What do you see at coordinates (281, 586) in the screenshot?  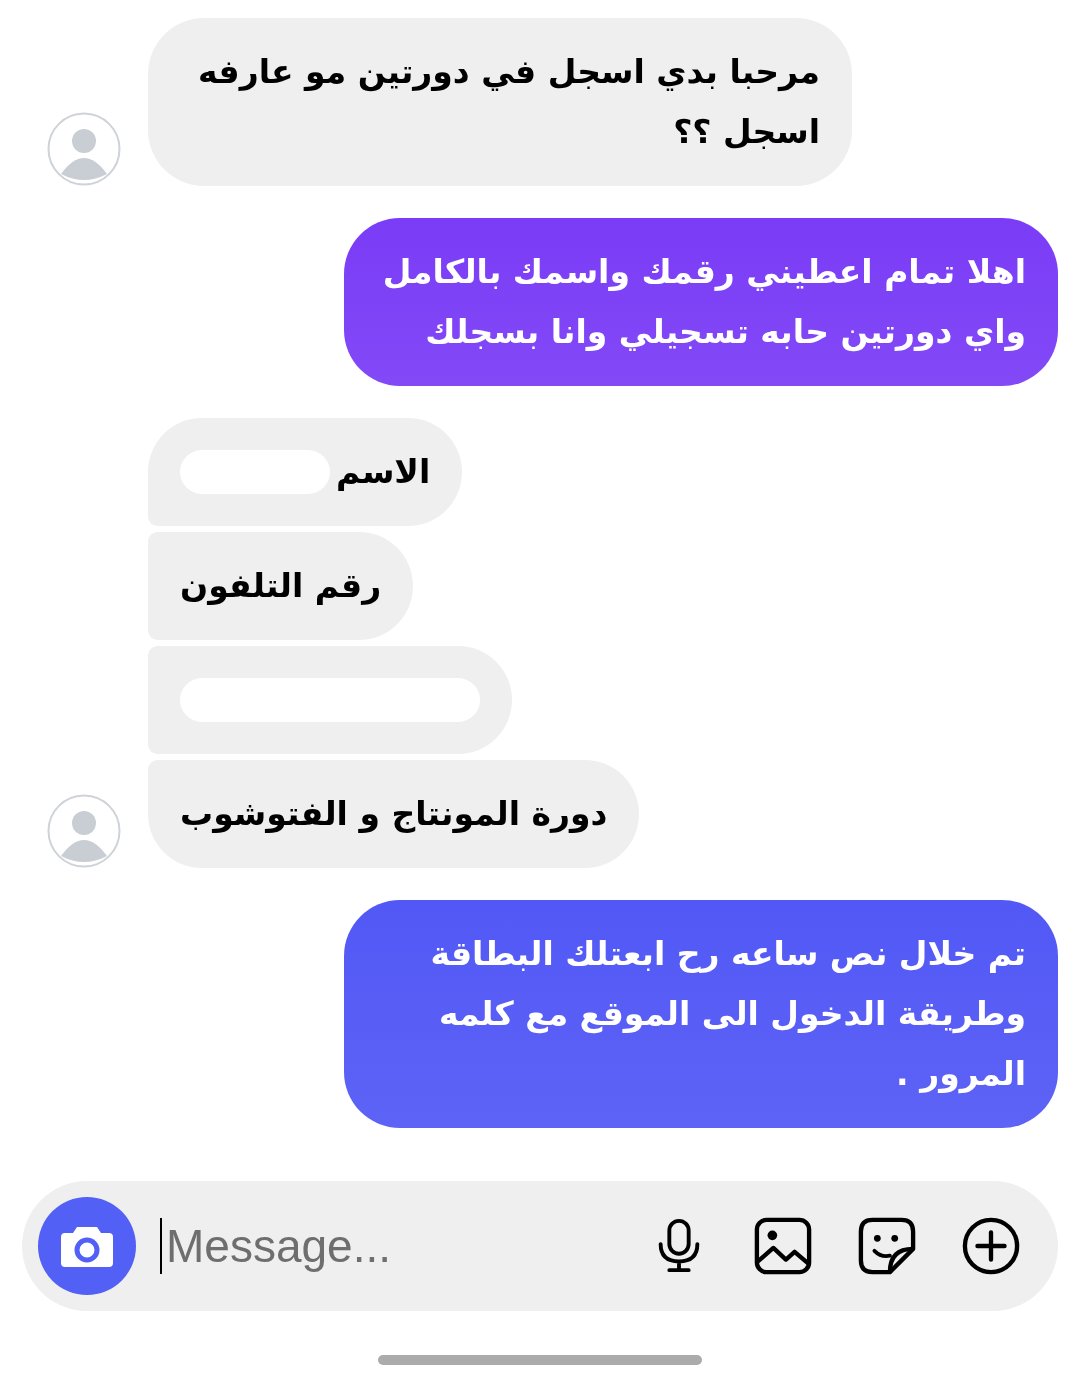 I see `message-text: رقم التلفون` at bounding box center [281, 586].